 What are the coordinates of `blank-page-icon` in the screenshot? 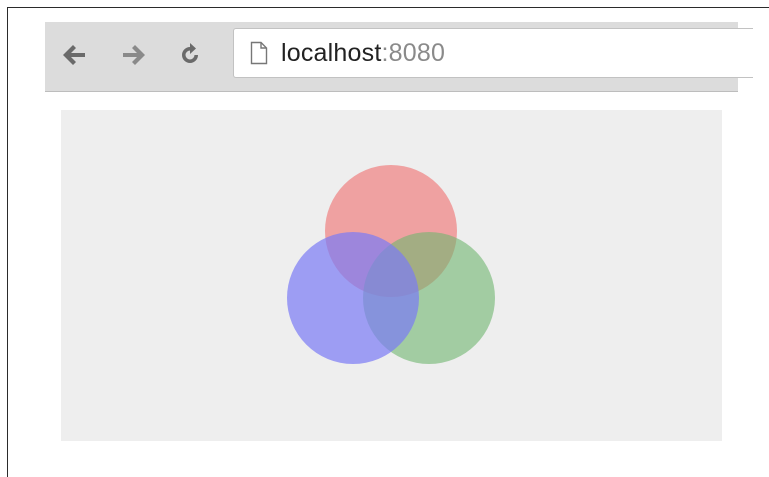 It's located at (259, 53).